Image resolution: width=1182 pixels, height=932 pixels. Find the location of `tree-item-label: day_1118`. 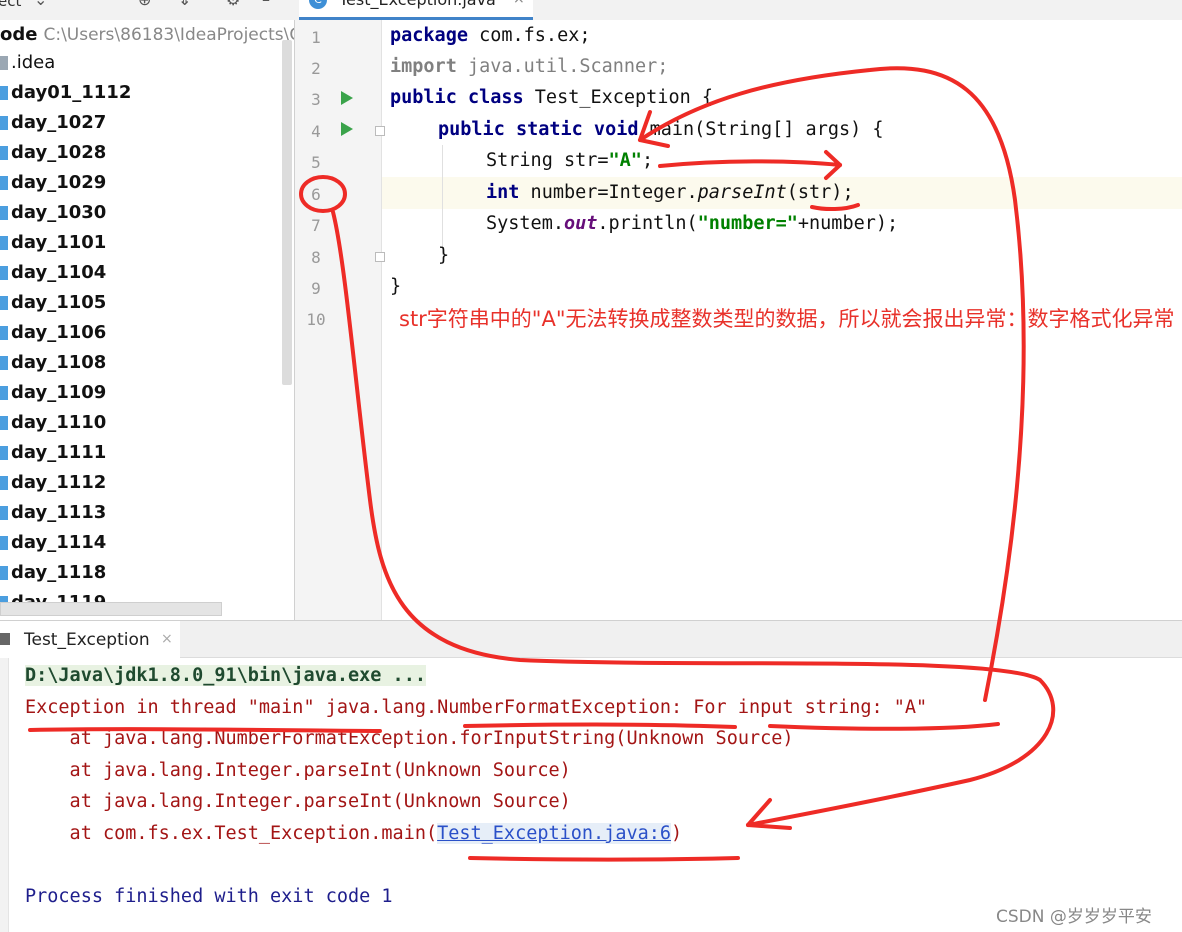

tree-item-label: day_1118 is located at coordinates (59, 572).